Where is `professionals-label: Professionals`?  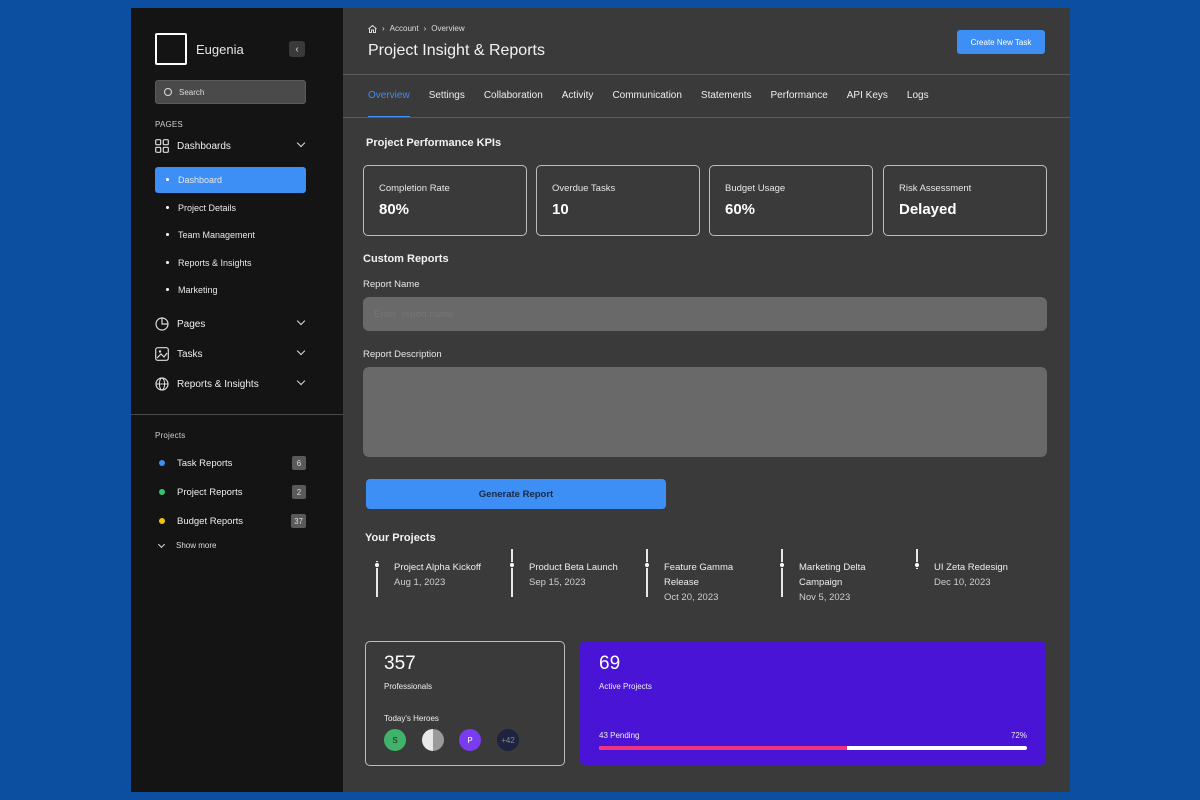 professionals-label: Professionals is located at coordinates (408, 686).